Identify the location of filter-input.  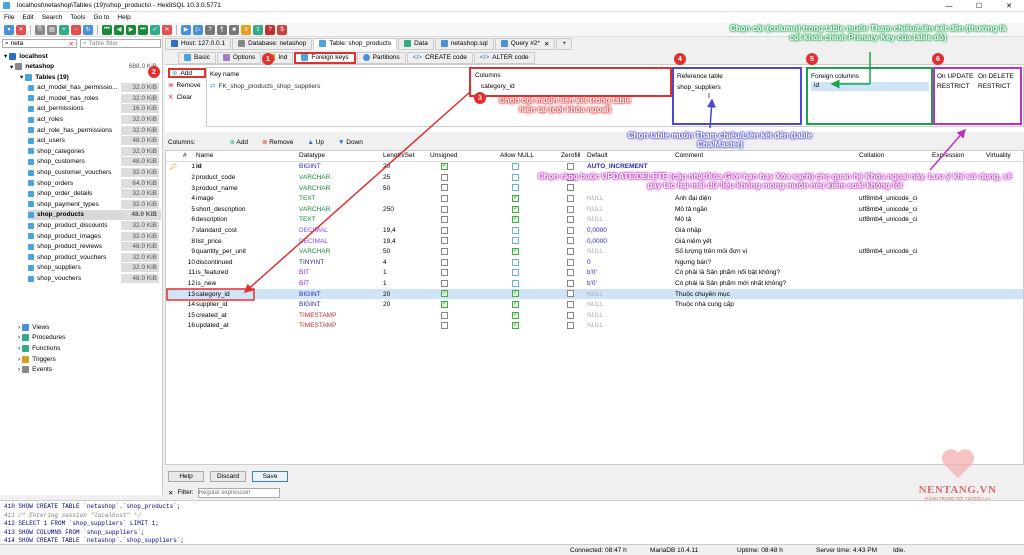
(238, 492).